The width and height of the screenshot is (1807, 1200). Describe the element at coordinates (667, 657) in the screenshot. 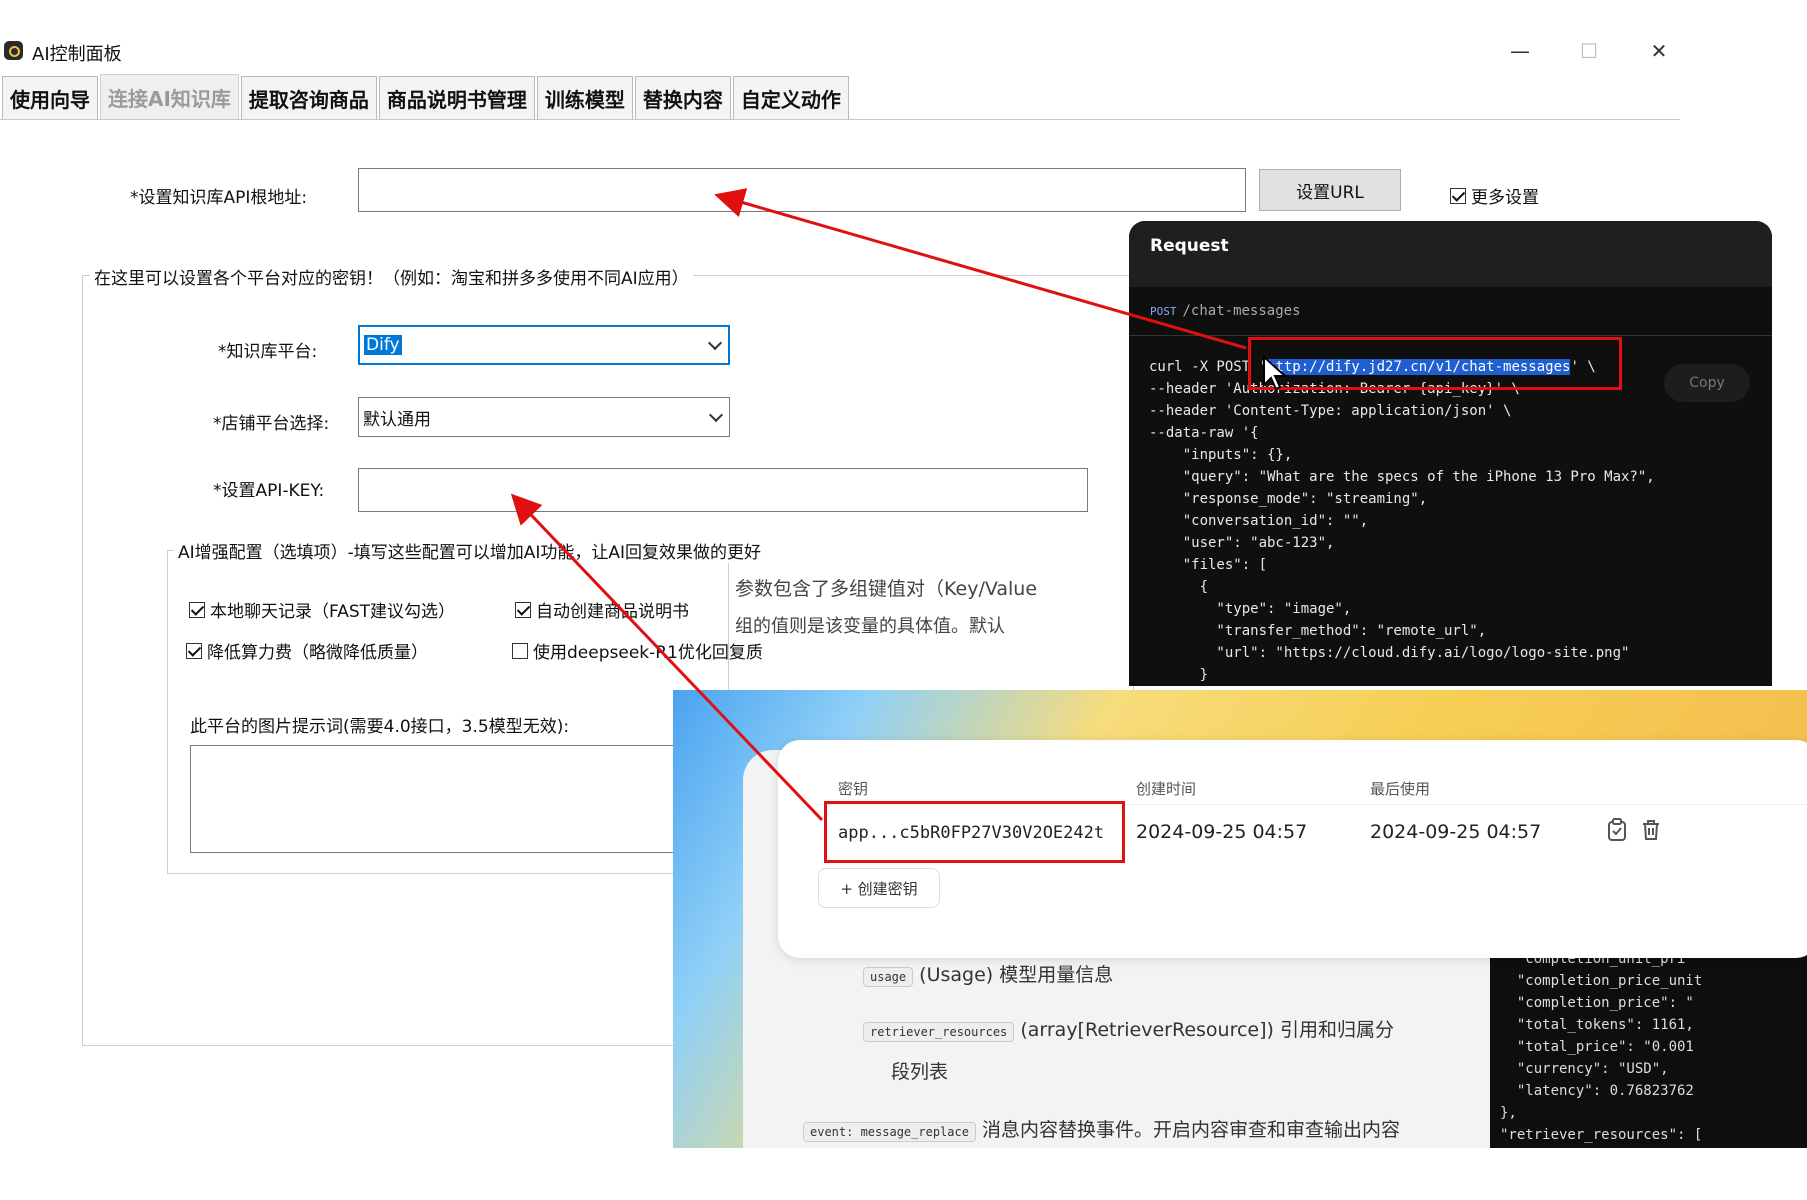

I see `arrow-to-api-key-input` at that location.